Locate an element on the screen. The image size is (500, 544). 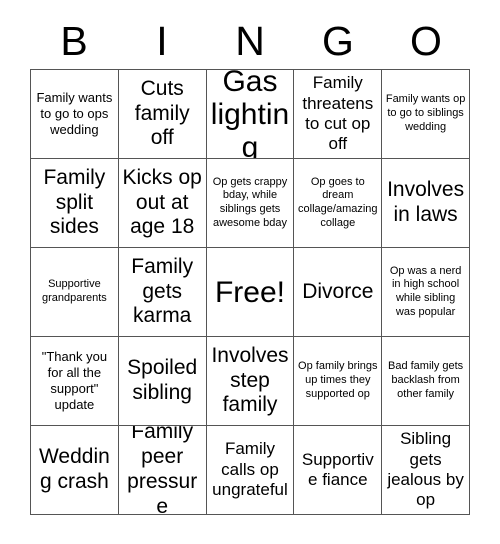
bingo-cell-label: Supportive grandparents is located at coordinates (74, 291).